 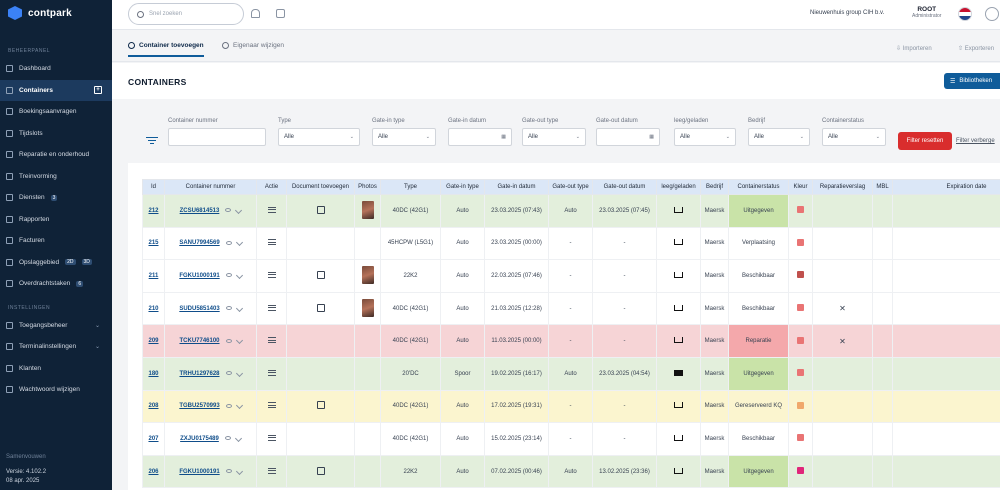 I want to click on container-status: Verplaatsing, so click(x=758, y=243).